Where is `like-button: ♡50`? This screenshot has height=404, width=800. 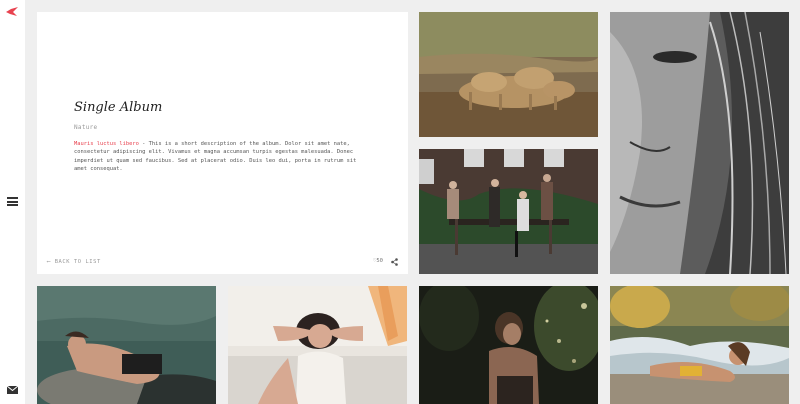 like-button: ♡50 is located at coordinates (378, 261).